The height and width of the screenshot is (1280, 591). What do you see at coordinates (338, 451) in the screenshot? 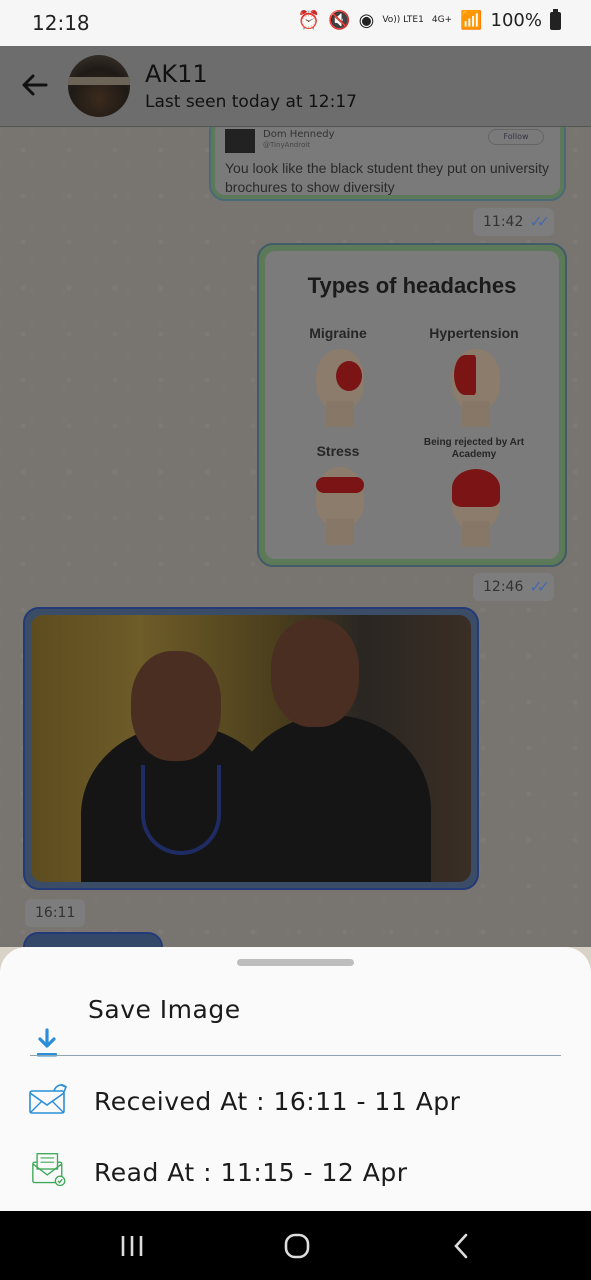
I see `meme-label: Stress` at bounding box center [338, 451].